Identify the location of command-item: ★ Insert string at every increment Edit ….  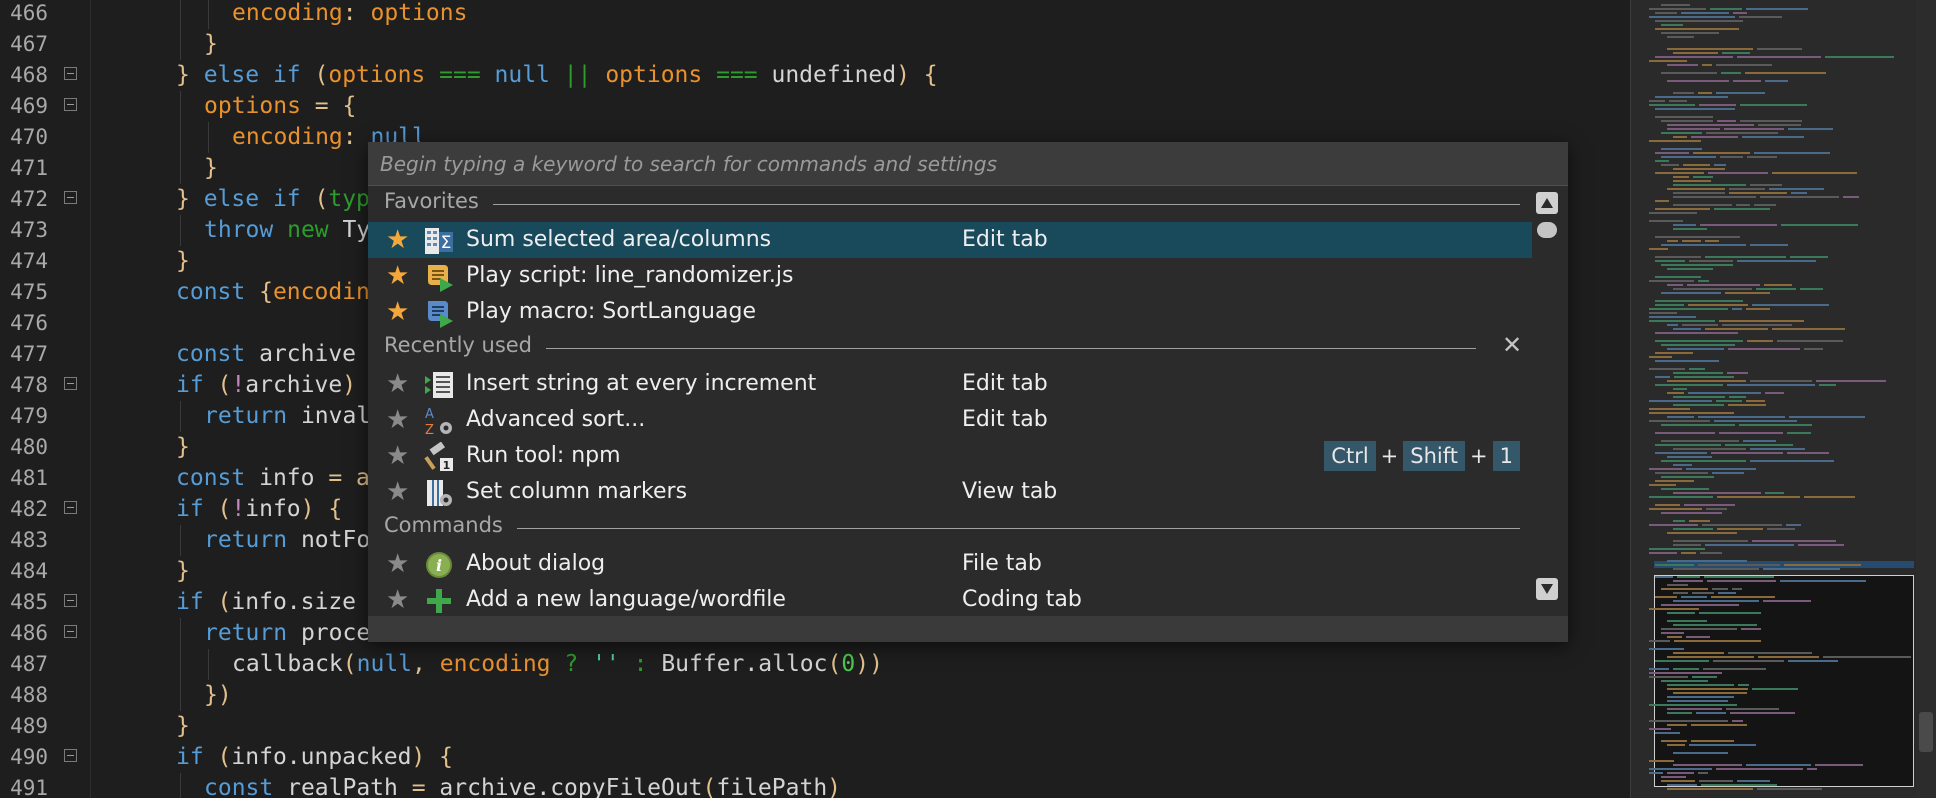
(950, 384).